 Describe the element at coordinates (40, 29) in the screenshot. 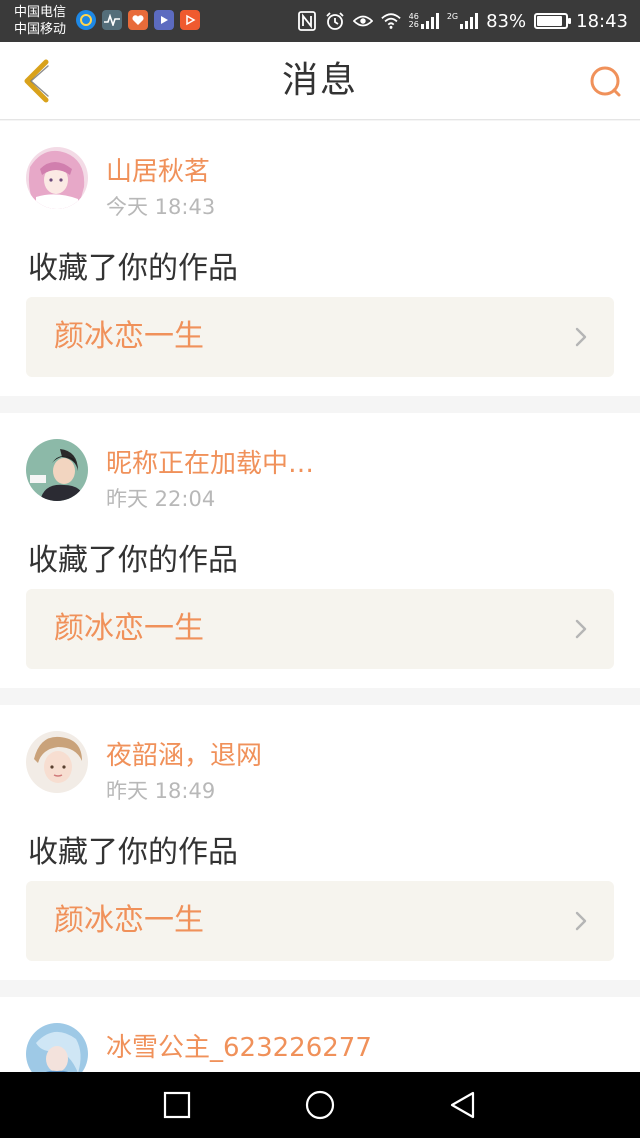

I see `carrier-2: 中国移动` at that location.